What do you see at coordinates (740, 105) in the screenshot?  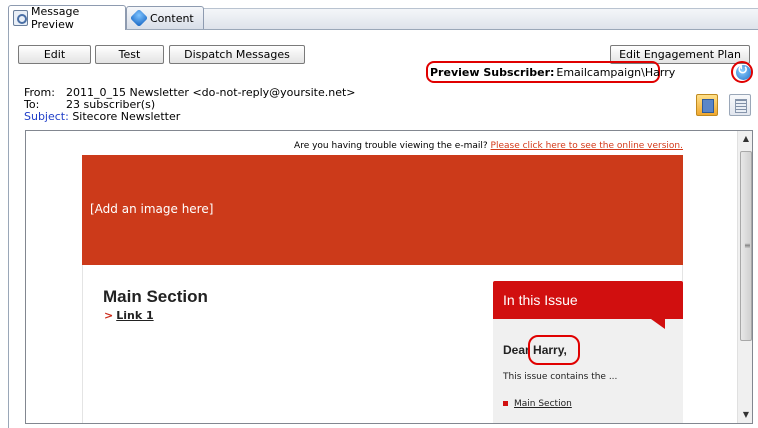 I see `text-view-button` at bounding box center [740, 105].